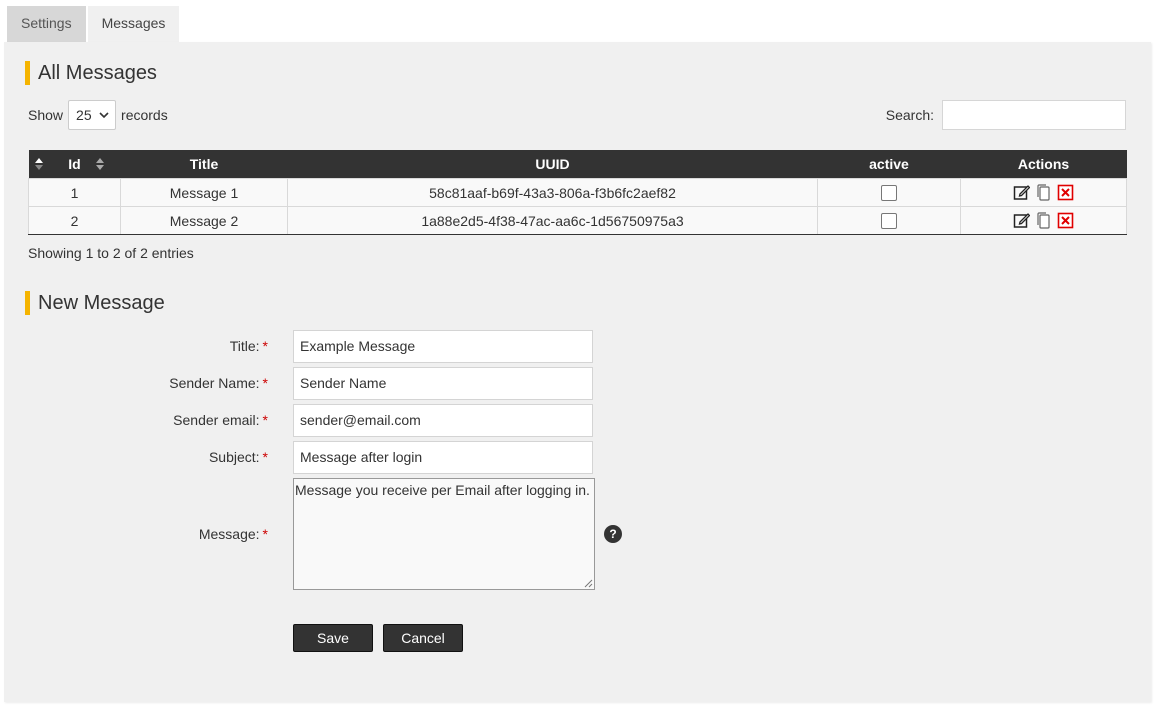 The height and width of the screenshot is (707, 1156). What do you see at coordinates (74, 220) in the screenshot?
I see `cell-id: 2` at bounding box center [74, 220].